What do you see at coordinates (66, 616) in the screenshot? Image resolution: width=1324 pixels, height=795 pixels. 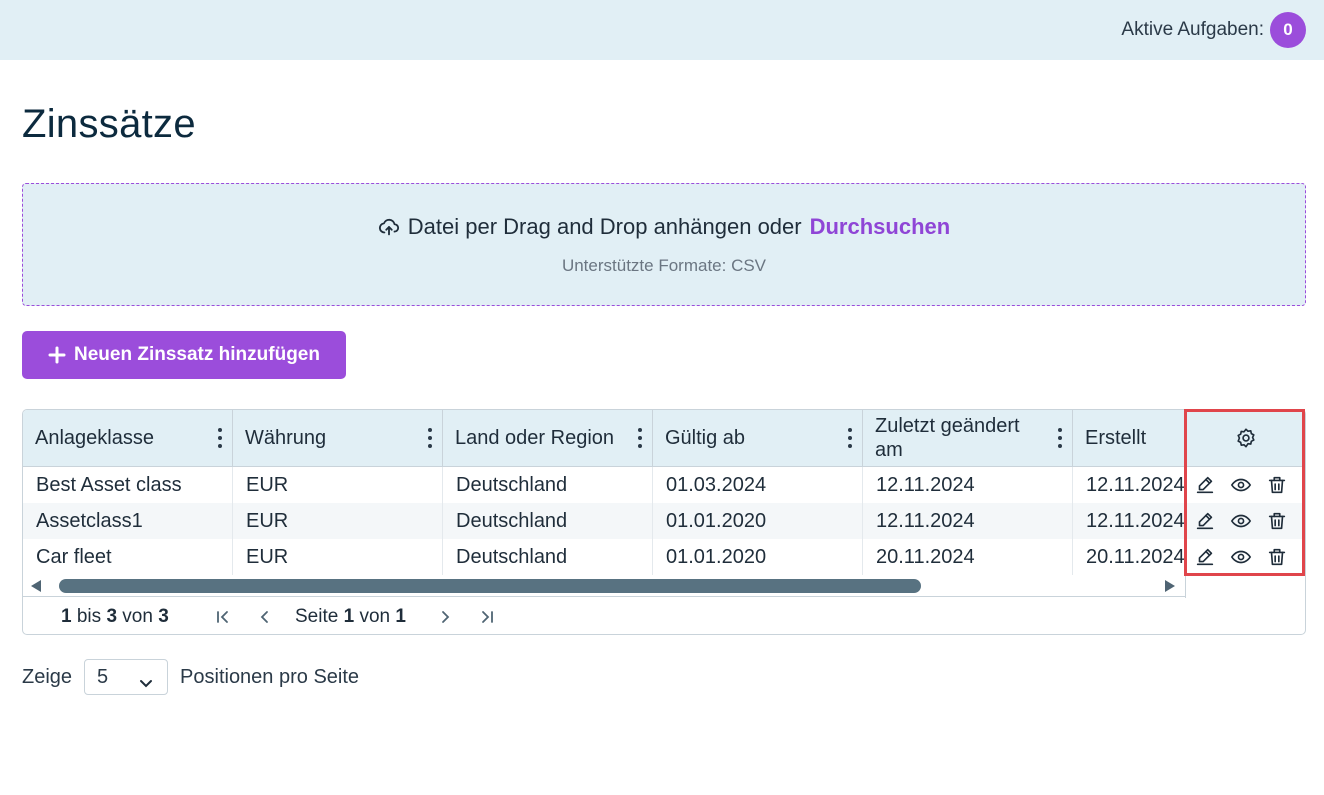 I see `range-from: 1` at bounding box center [66, 616].